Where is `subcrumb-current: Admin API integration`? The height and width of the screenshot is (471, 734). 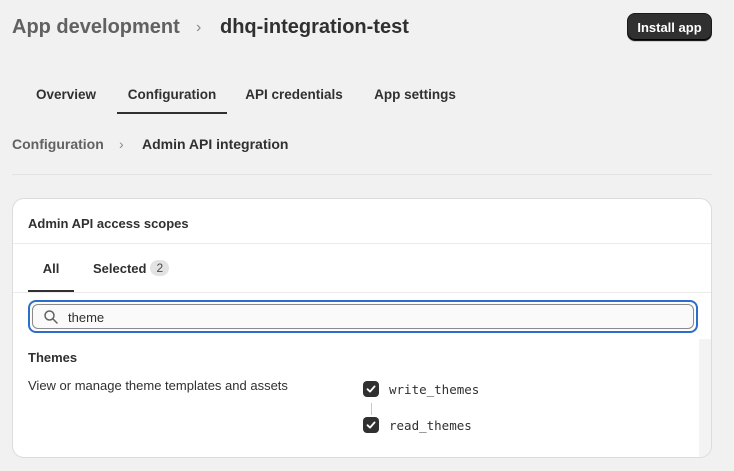
subcrumb-current: Admin API integration is located at coordinates (215, 144).